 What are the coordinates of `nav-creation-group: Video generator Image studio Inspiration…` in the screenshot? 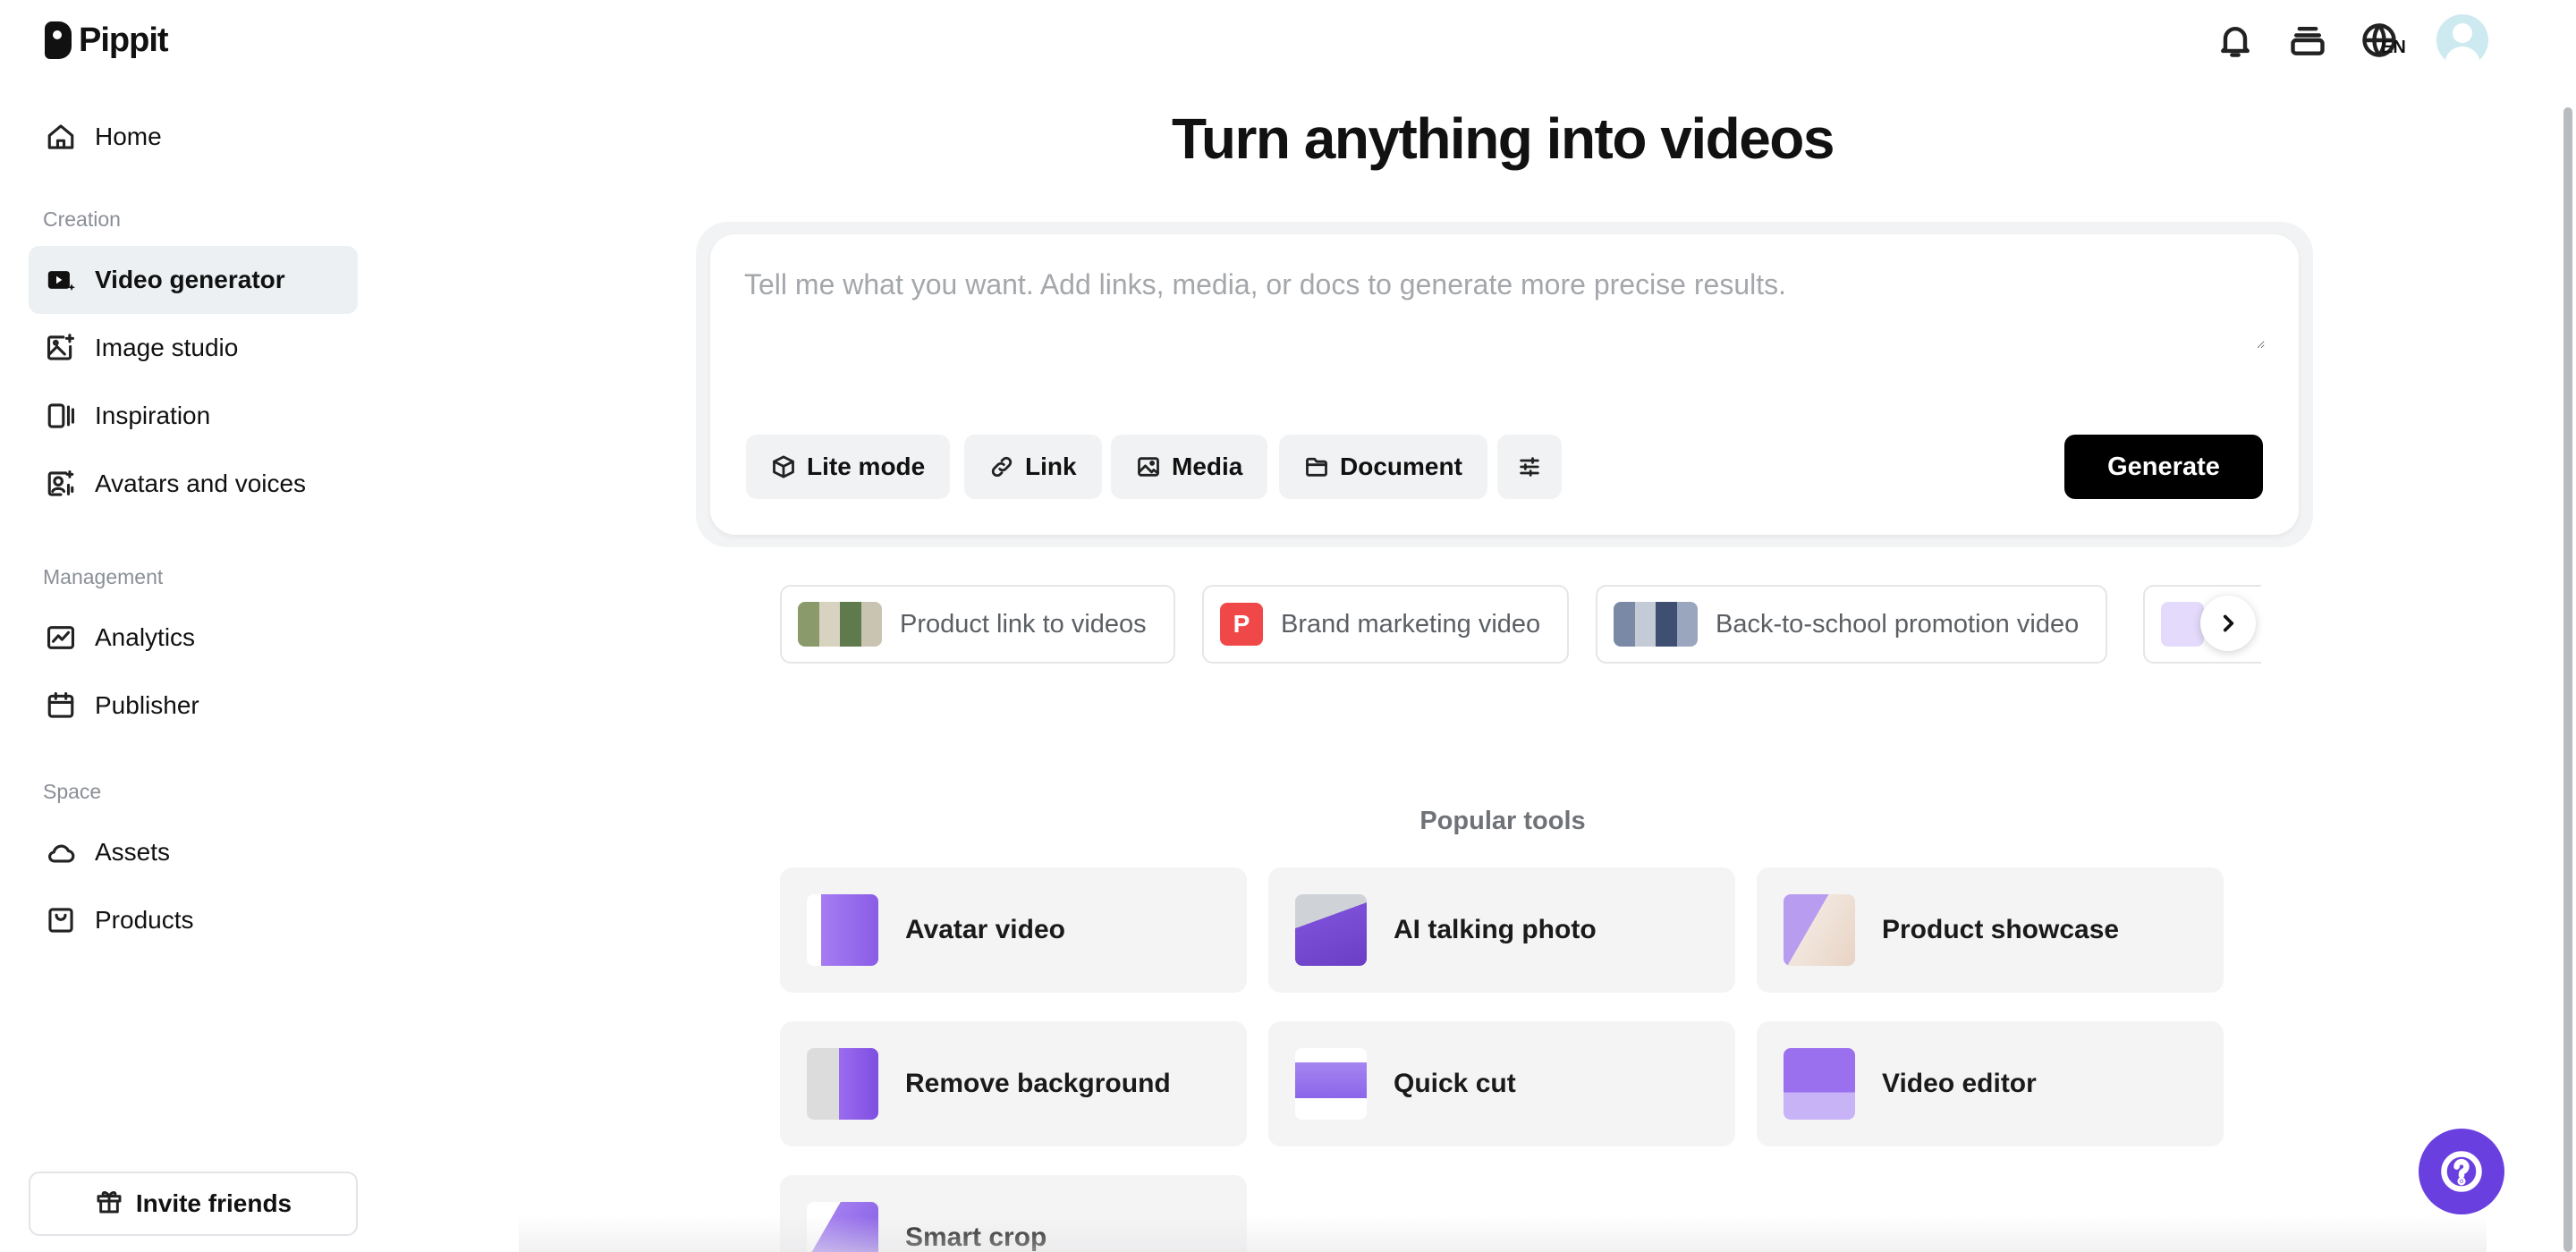 It's located at (193, 382).